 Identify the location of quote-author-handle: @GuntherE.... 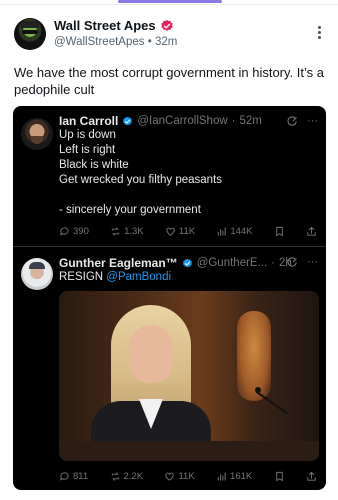
(232, 263).